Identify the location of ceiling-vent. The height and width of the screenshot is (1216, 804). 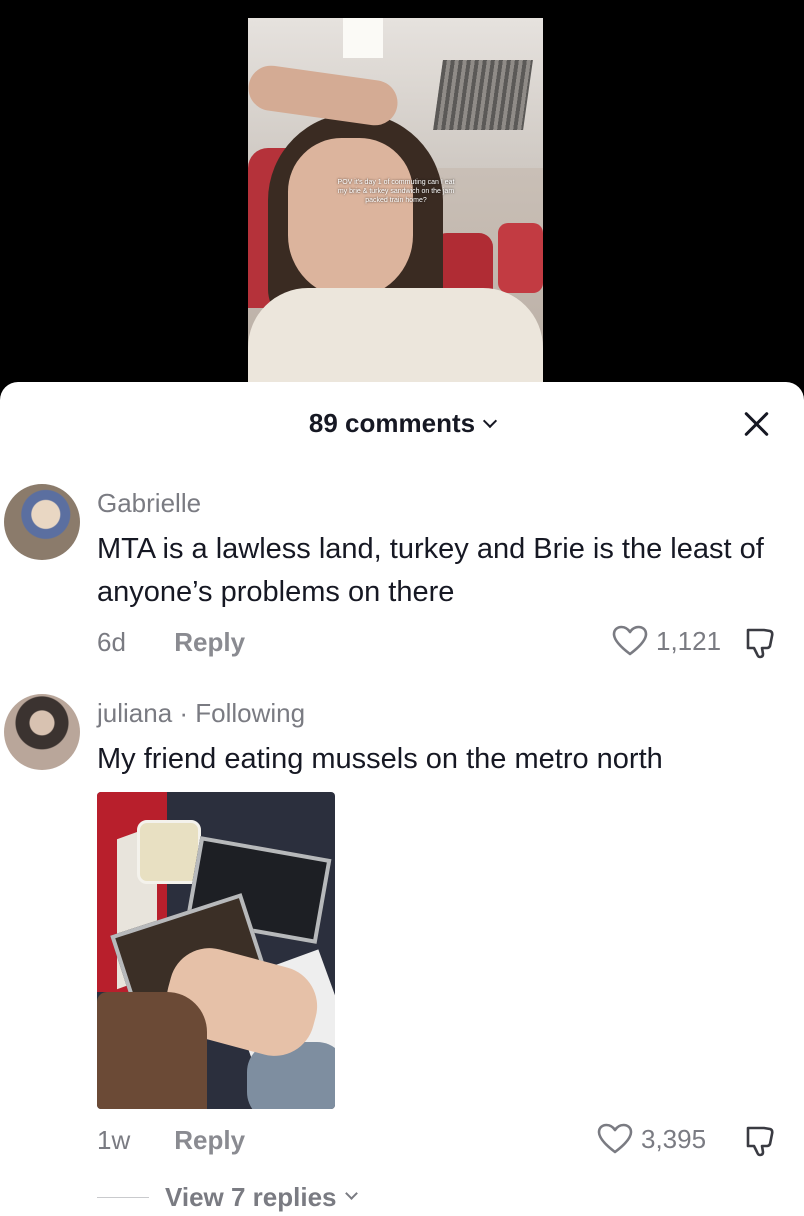
(483, 95).